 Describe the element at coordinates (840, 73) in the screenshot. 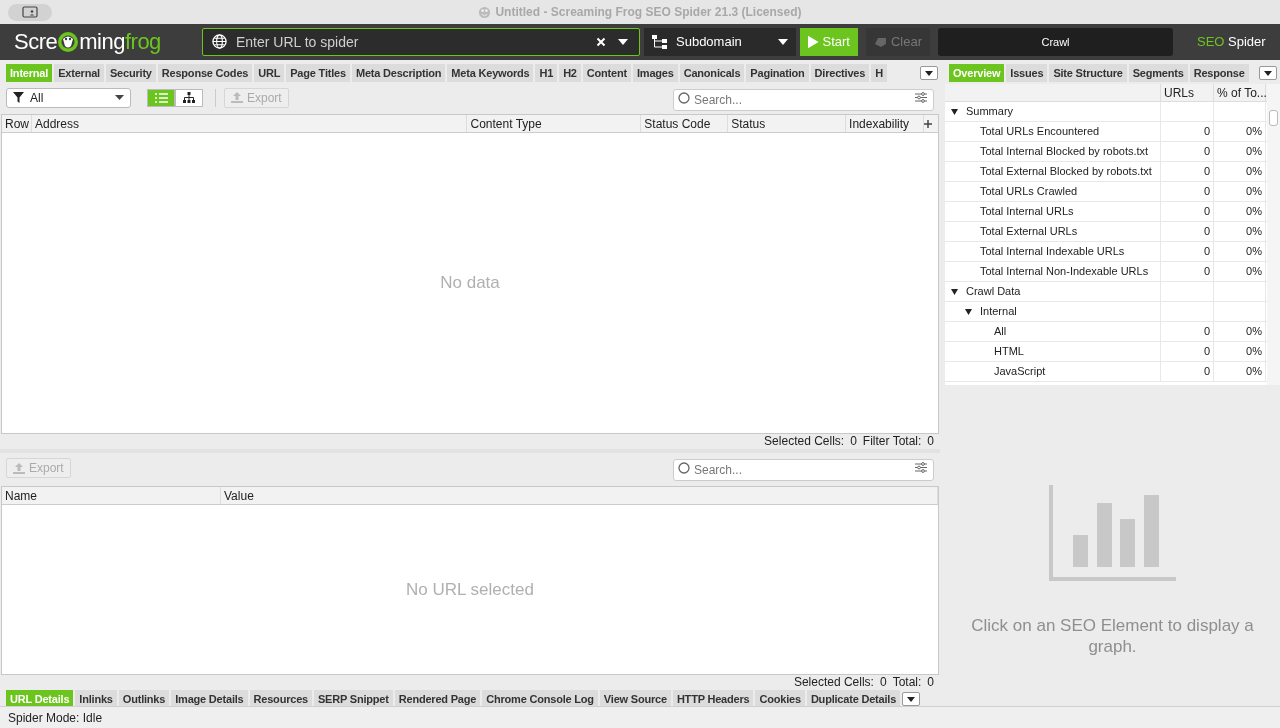

I see `tab: Directives` at that location.